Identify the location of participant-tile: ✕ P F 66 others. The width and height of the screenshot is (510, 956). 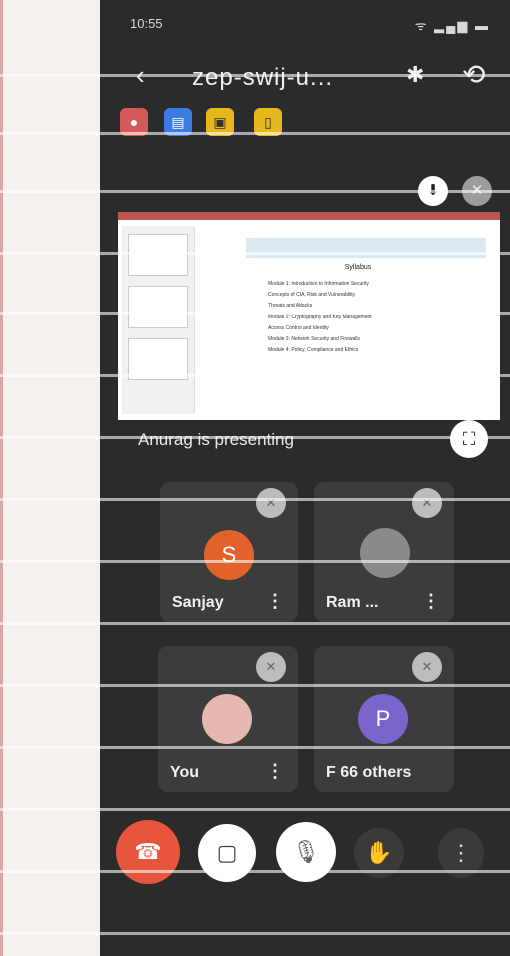
(384, 719).